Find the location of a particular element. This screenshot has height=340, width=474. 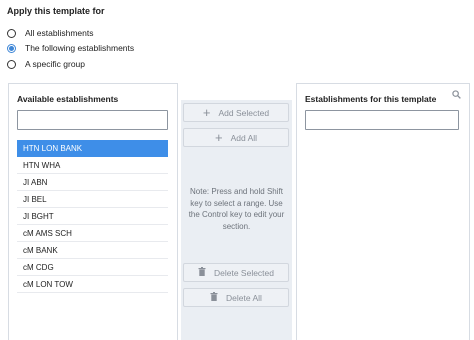

radio-all-establishments: All establishments is located at coordinates (50, 33).